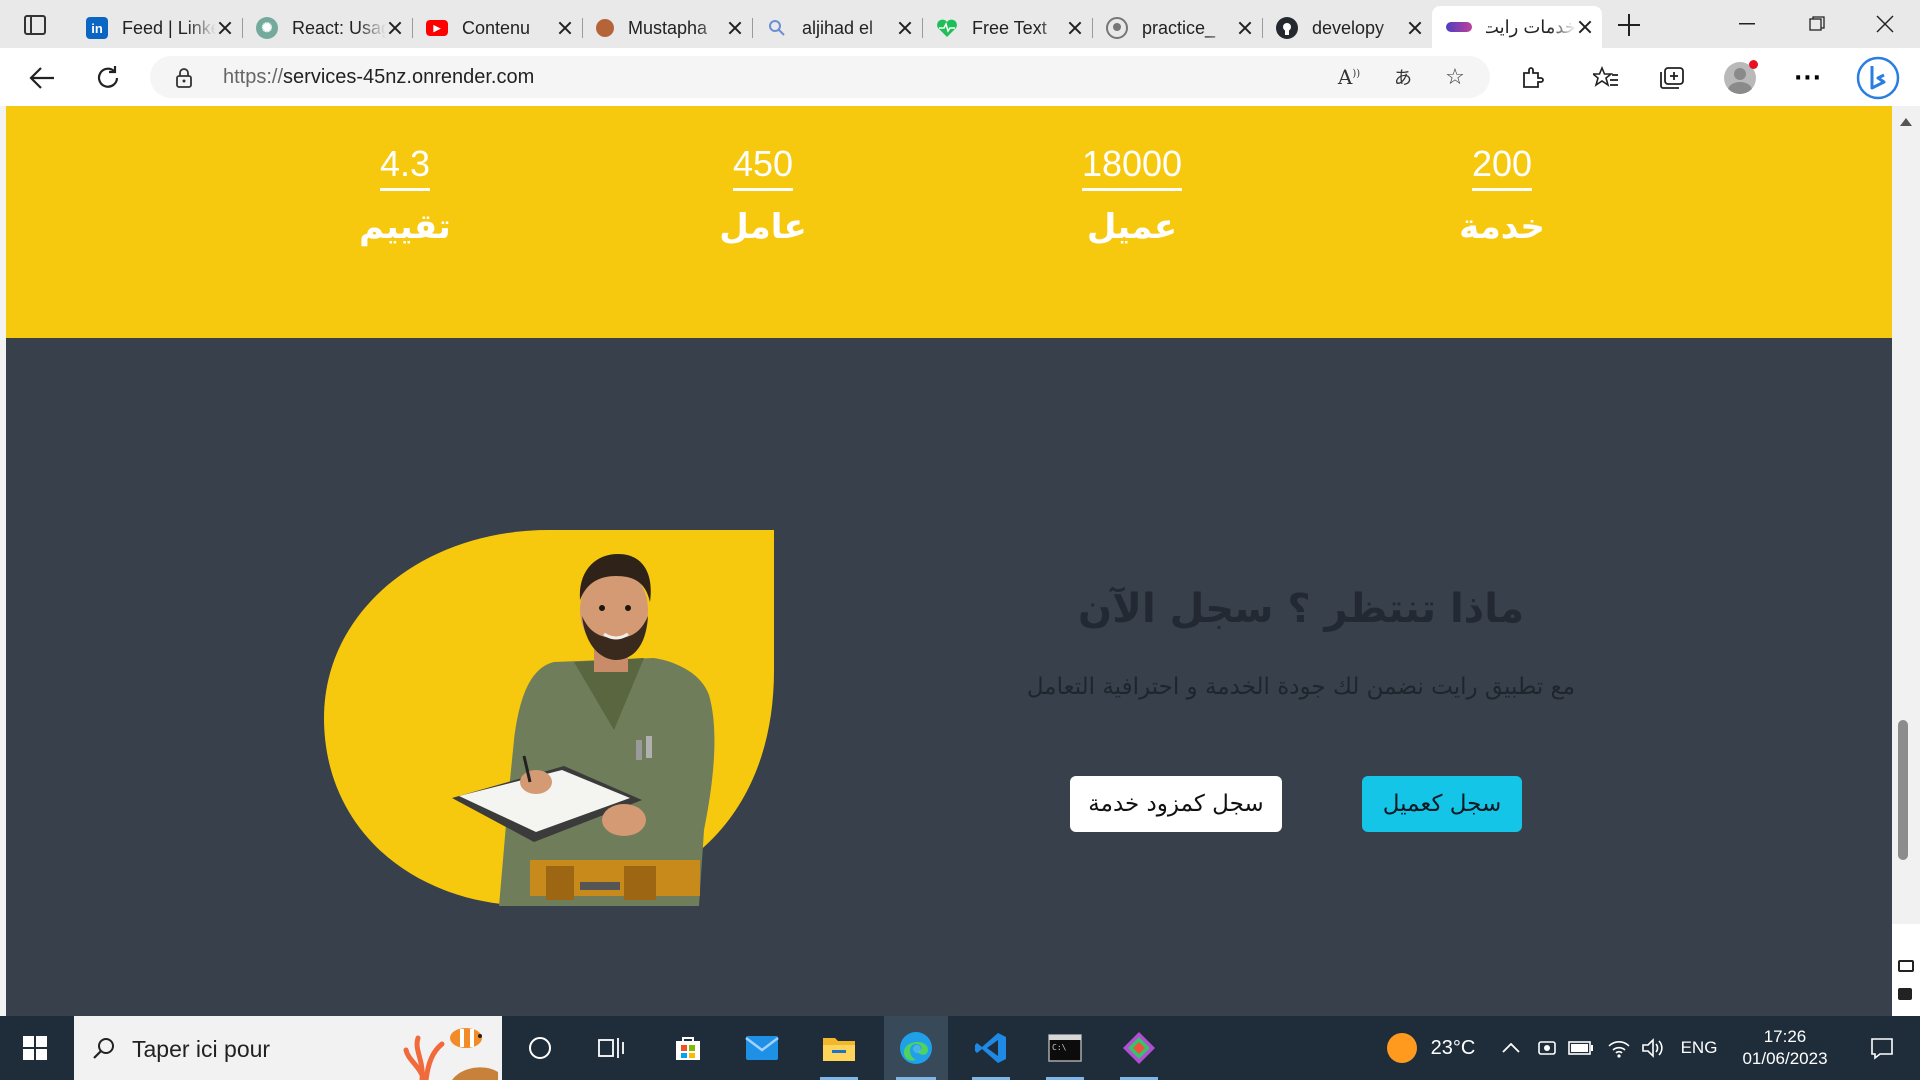 The image size is (1920, 1080). What do you see at coordinates (1517, 27) in the screenshot?
I see `tab-services-active: خدمات رايت` at bounding box center [1517, 27].